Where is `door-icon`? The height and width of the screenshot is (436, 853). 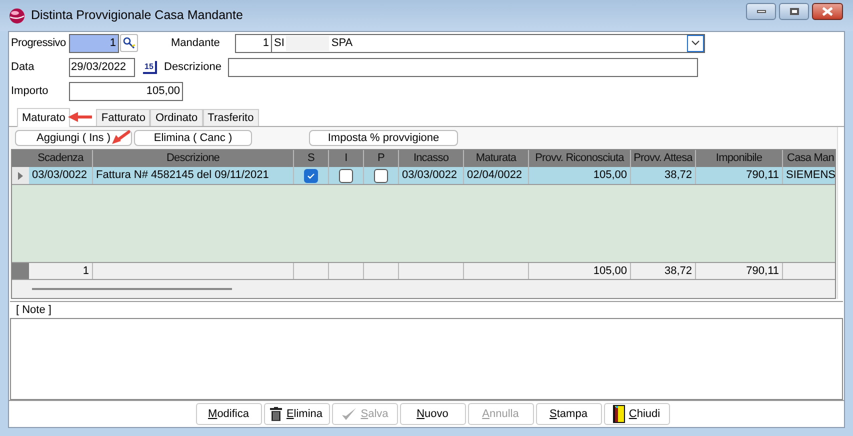 door-icon is located at coordinates (618, 414).